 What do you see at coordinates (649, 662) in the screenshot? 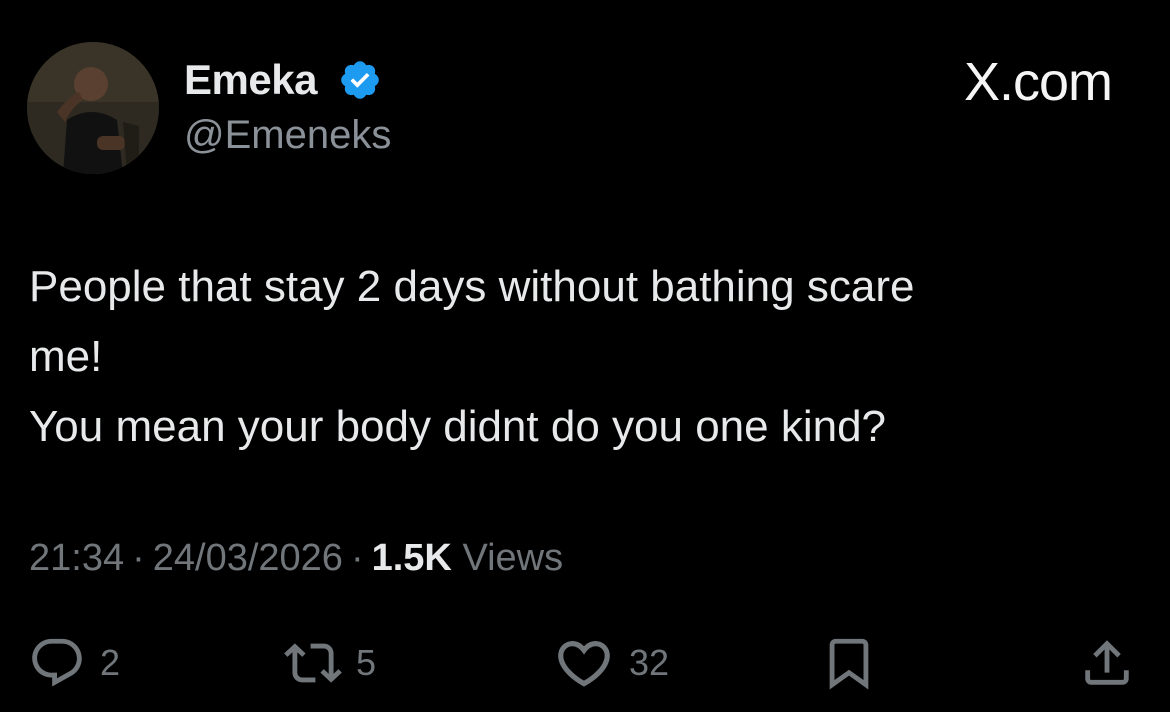
I see `like-count: 32` at bounding box center [649, 662].